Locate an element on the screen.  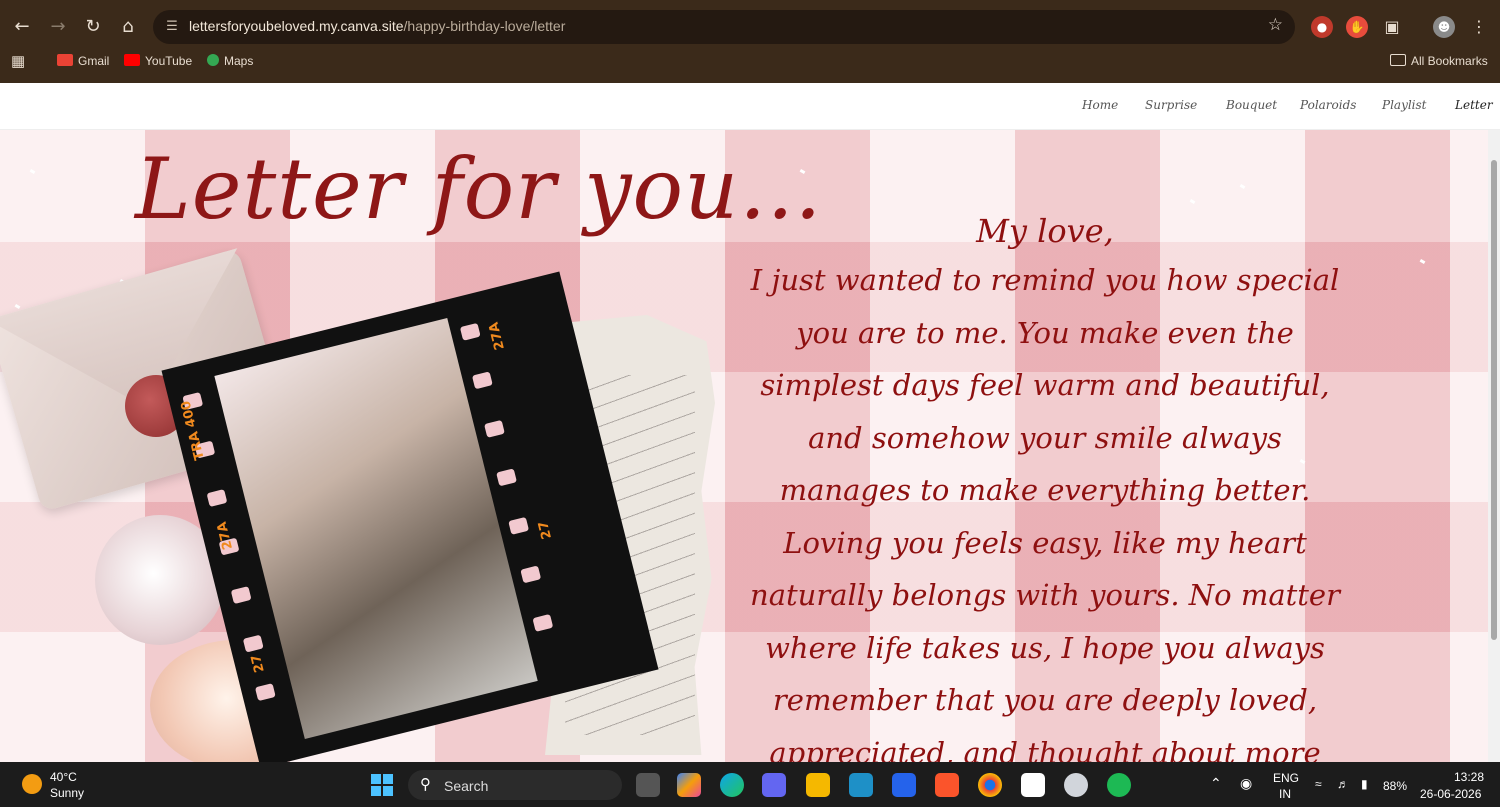
app-icon is located at coordinates (861, 785).